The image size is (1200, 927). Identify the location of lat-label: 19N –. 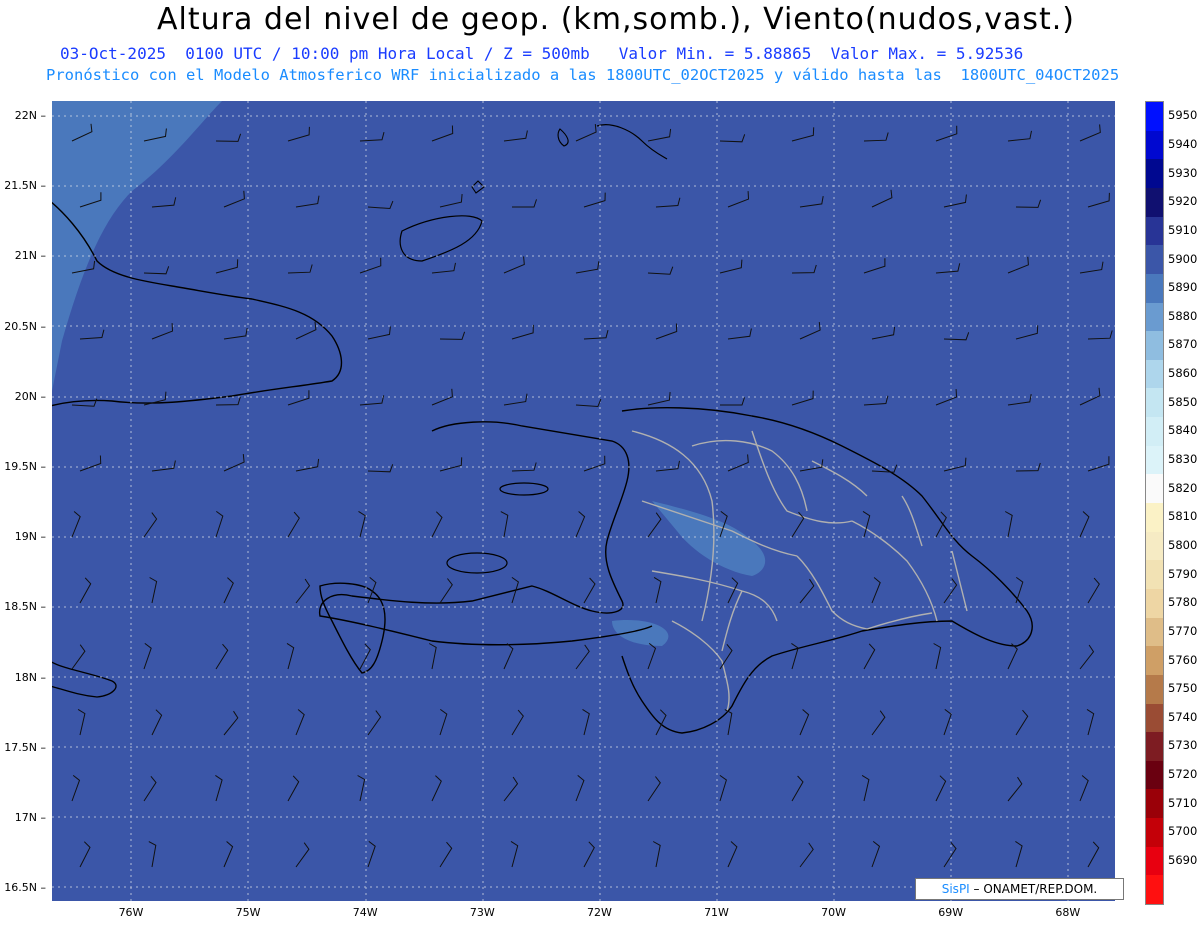
(30, 537).